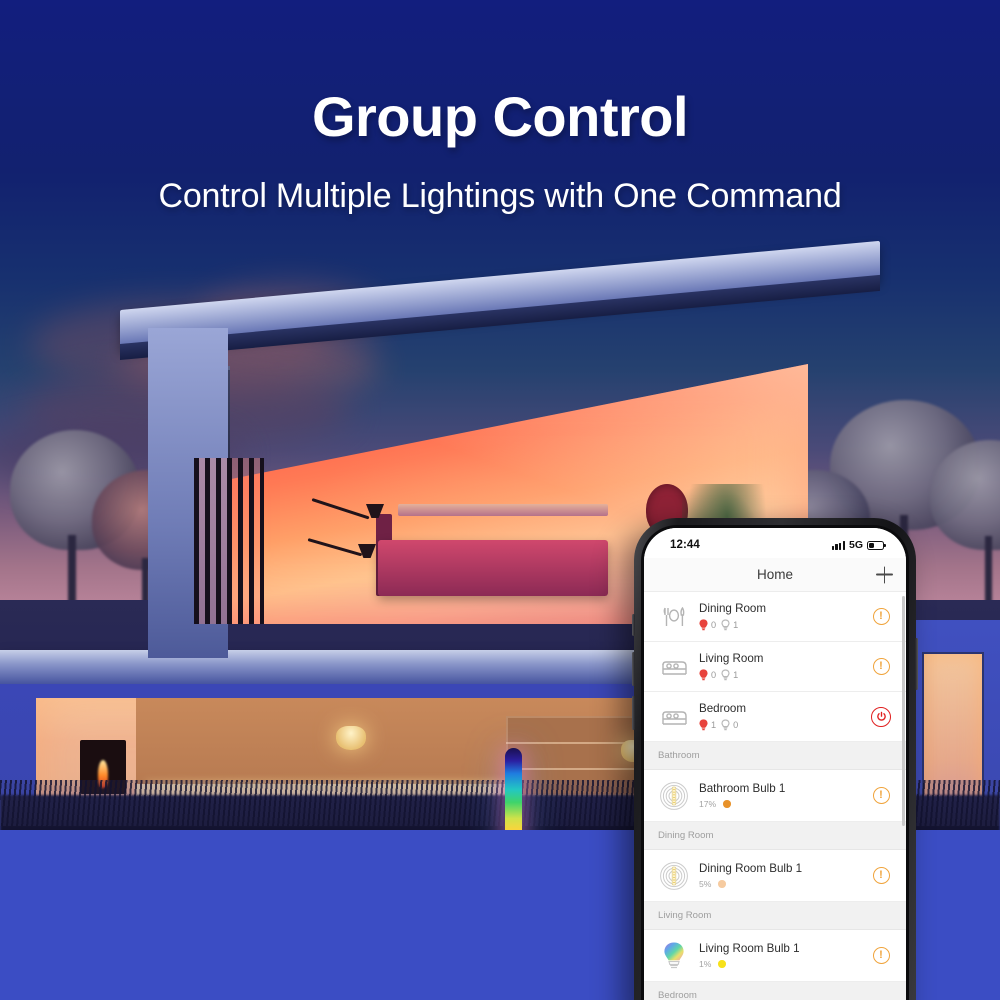 The height and width of the screenshot is (1000, 1000). I want to click on brightness-value: 17%, so click(708, 804).